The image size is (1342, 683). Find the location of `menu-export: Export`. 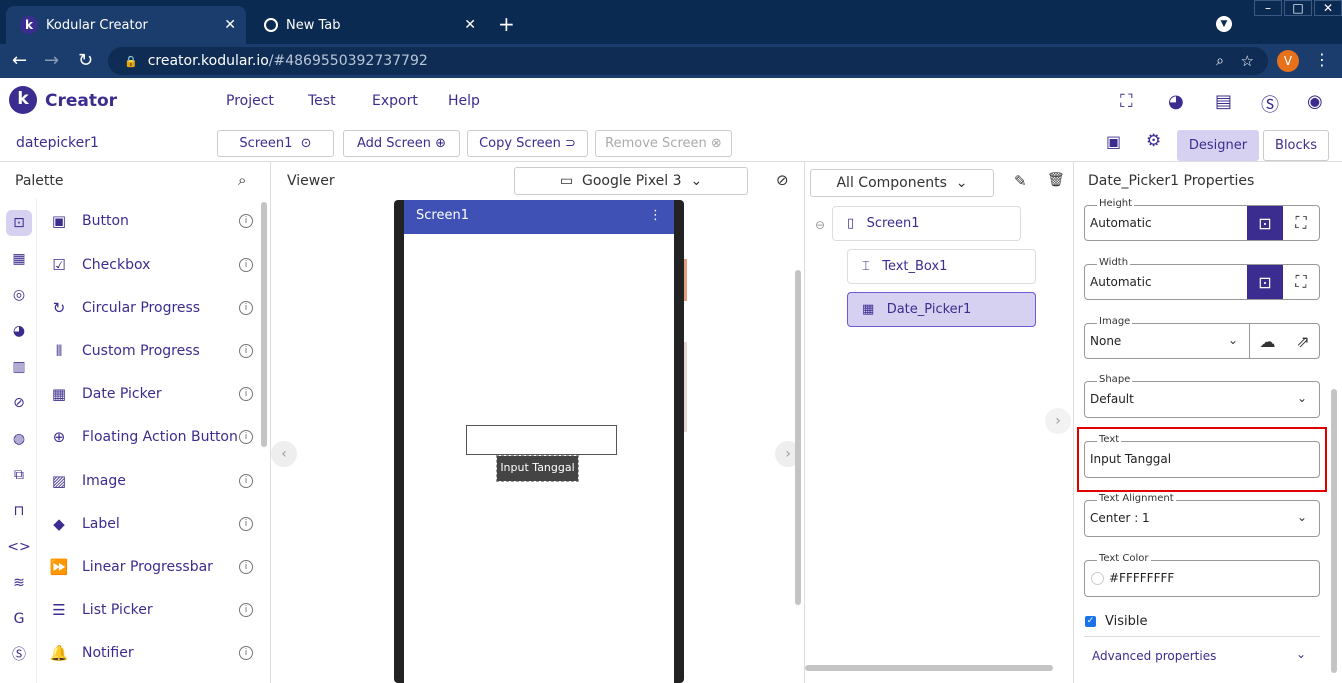

menu-export: Export is located at coordinates (395, 101).